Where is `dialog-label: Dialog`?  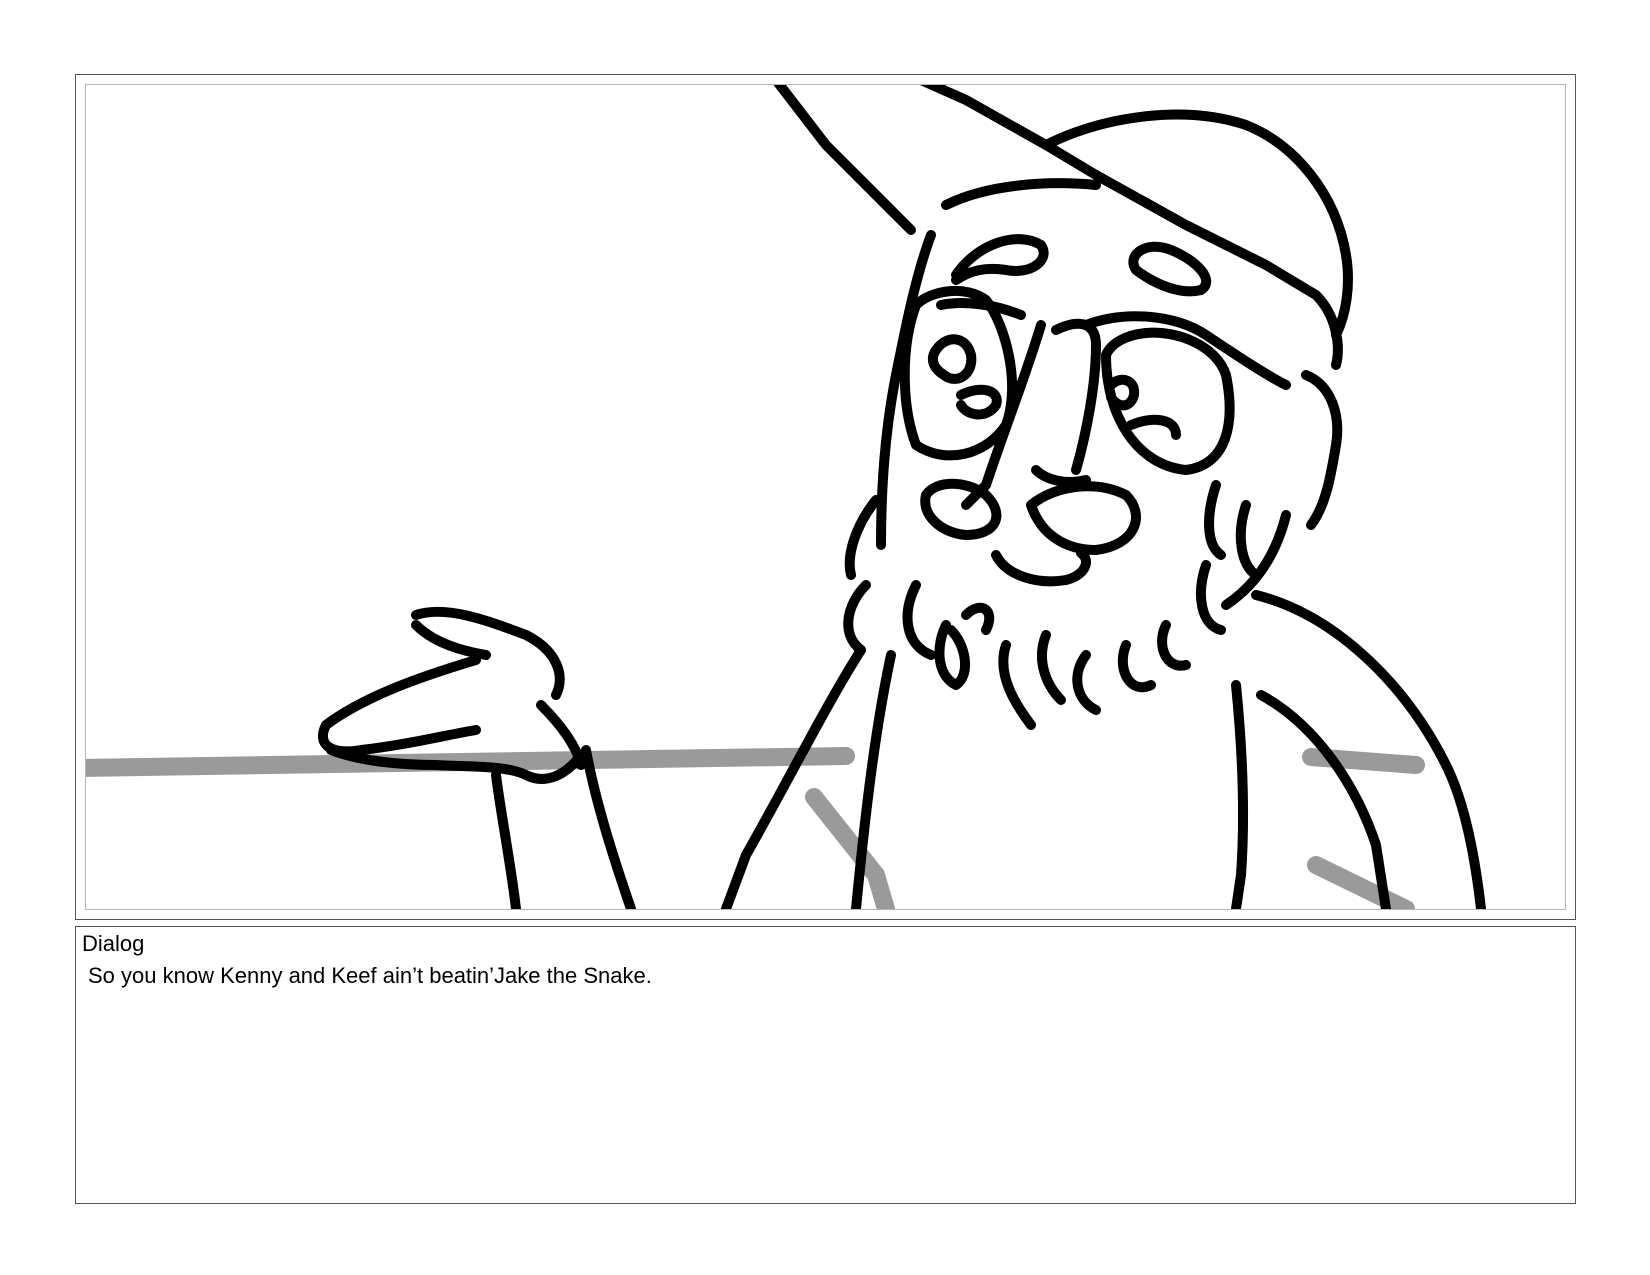
dialog-label: Dialog is located at coordinates (113, 943).